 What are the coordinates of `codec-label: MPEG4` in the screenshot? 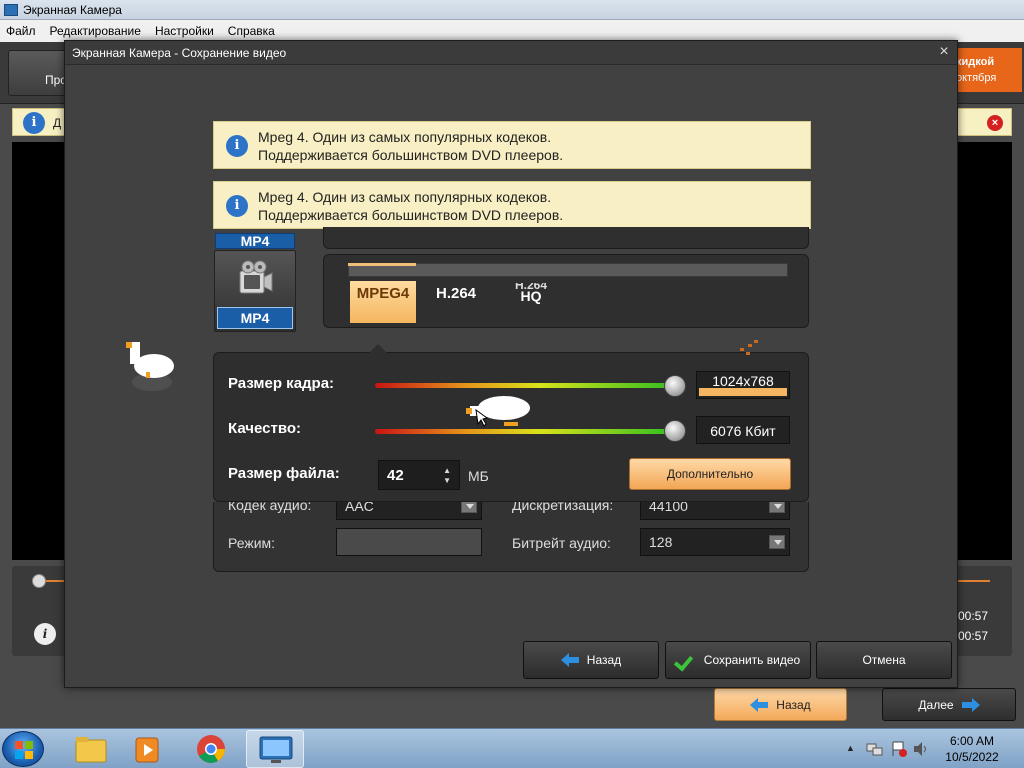 It's located at (383, 293).